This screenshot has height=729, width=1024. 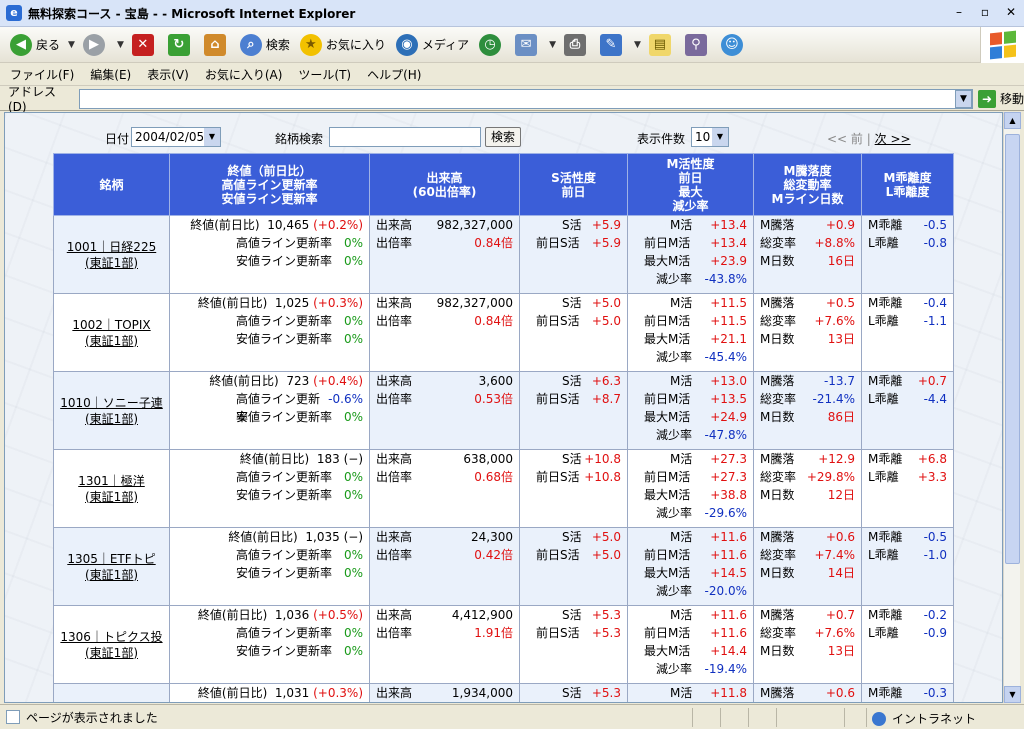 I want to click on refresh-button: ↻, so click(x=180, y=44).